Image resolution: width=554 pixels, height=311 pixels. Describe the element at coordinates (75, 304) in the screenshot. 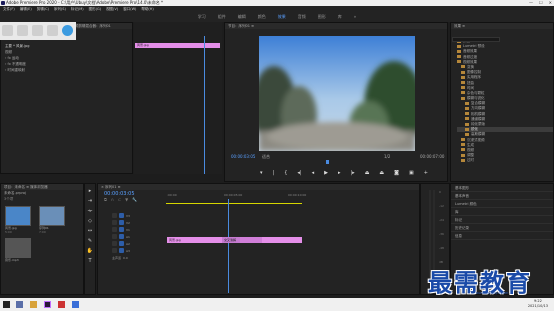

I see `word-taskbar-icon` at that location.